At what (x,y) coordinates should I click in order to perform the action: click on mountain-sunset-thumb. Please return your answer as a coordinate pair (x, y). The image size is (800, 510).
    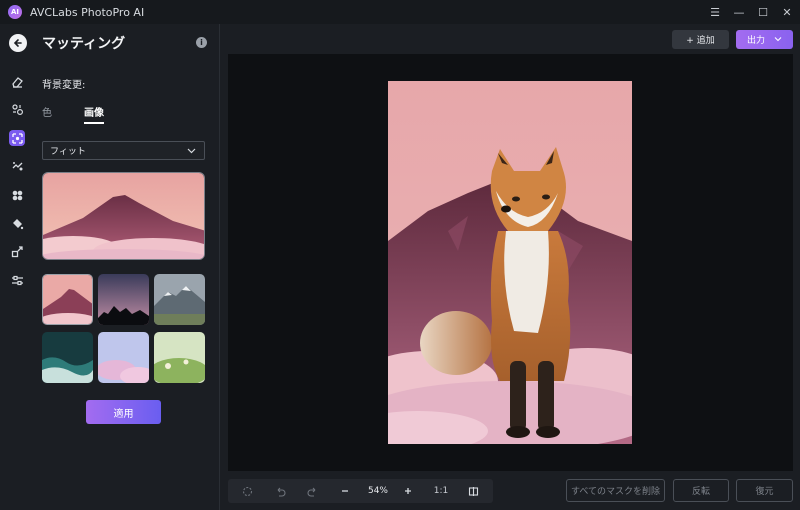
    Looking at the image, I should click on (67, 299).